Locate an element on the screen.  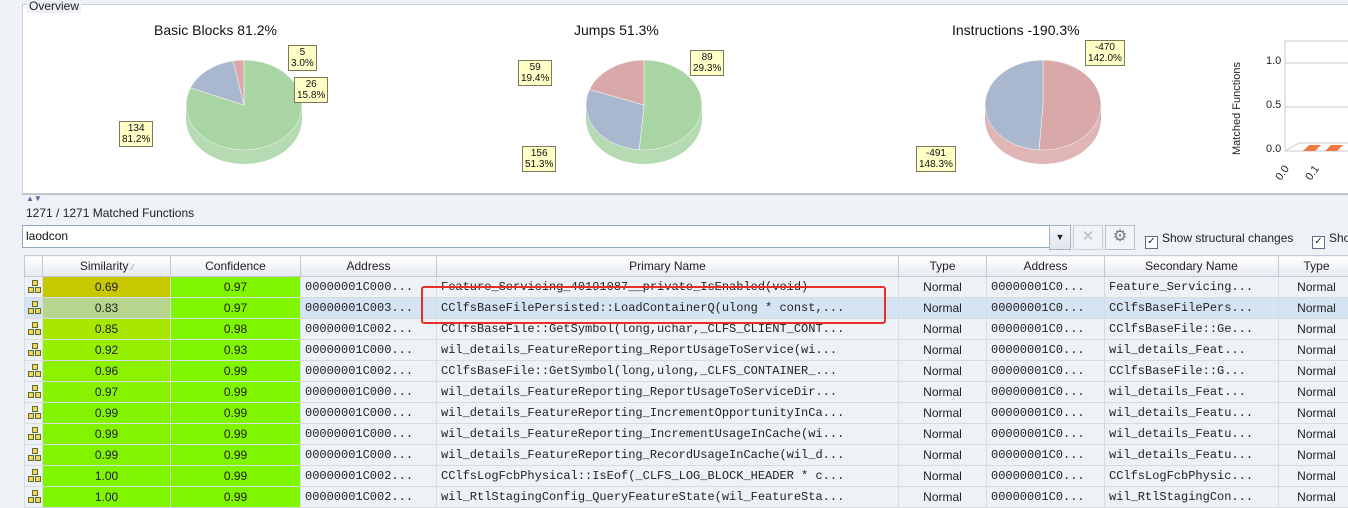
column-header-secondary-name: Secondary Name is located at coordinates (1192, 266).